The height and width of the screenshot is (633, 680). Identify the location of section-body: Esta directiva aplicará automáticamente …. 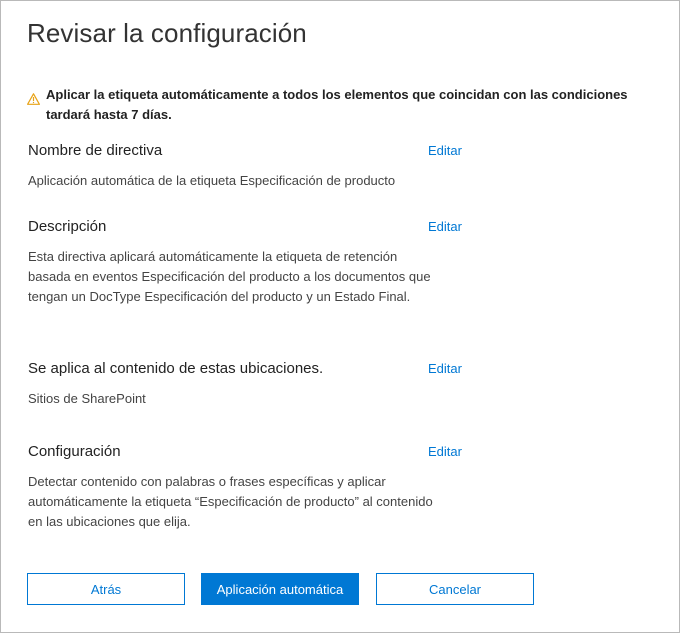
(229, 276).